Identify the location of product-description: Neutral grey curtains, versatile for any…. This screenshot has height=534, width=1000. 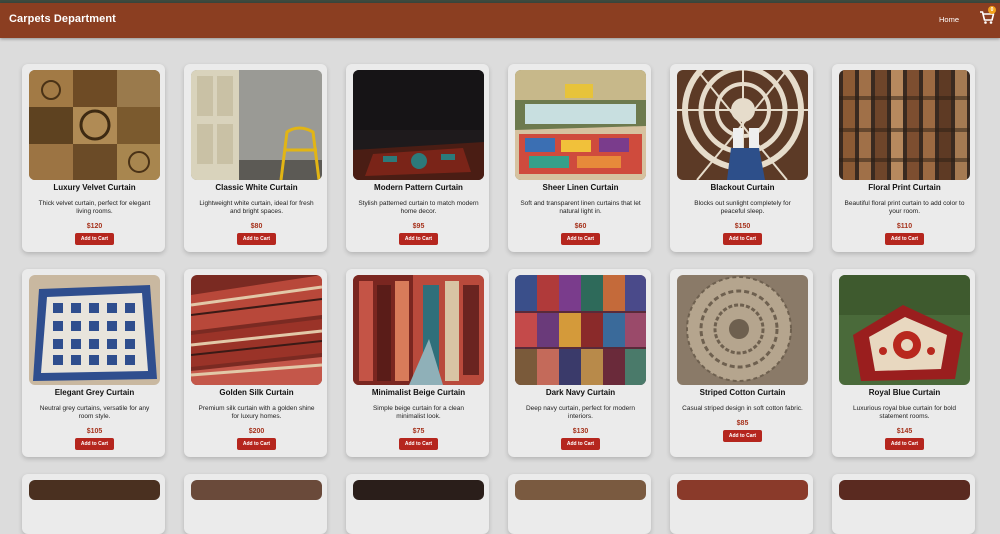
(94, 412).